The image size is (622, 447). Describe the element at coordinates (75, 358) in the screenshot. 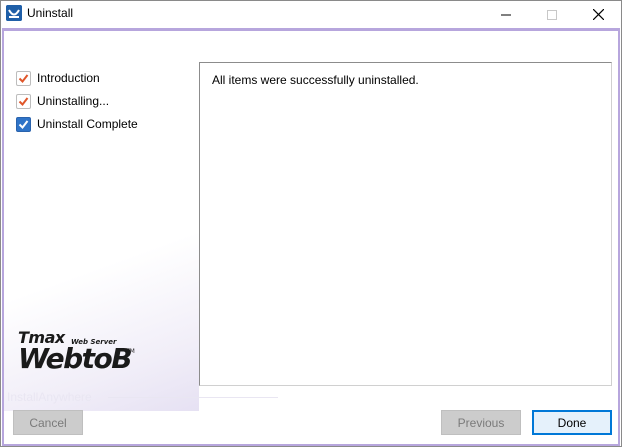

I see `logo-product: WebtoB` at that location.